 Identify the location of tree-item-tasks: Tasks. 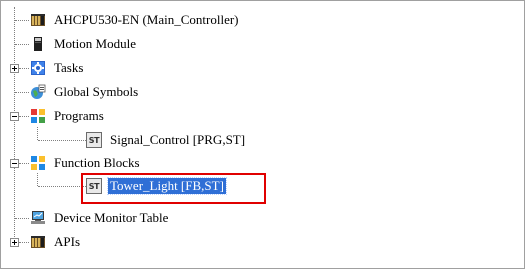
(57, 68).